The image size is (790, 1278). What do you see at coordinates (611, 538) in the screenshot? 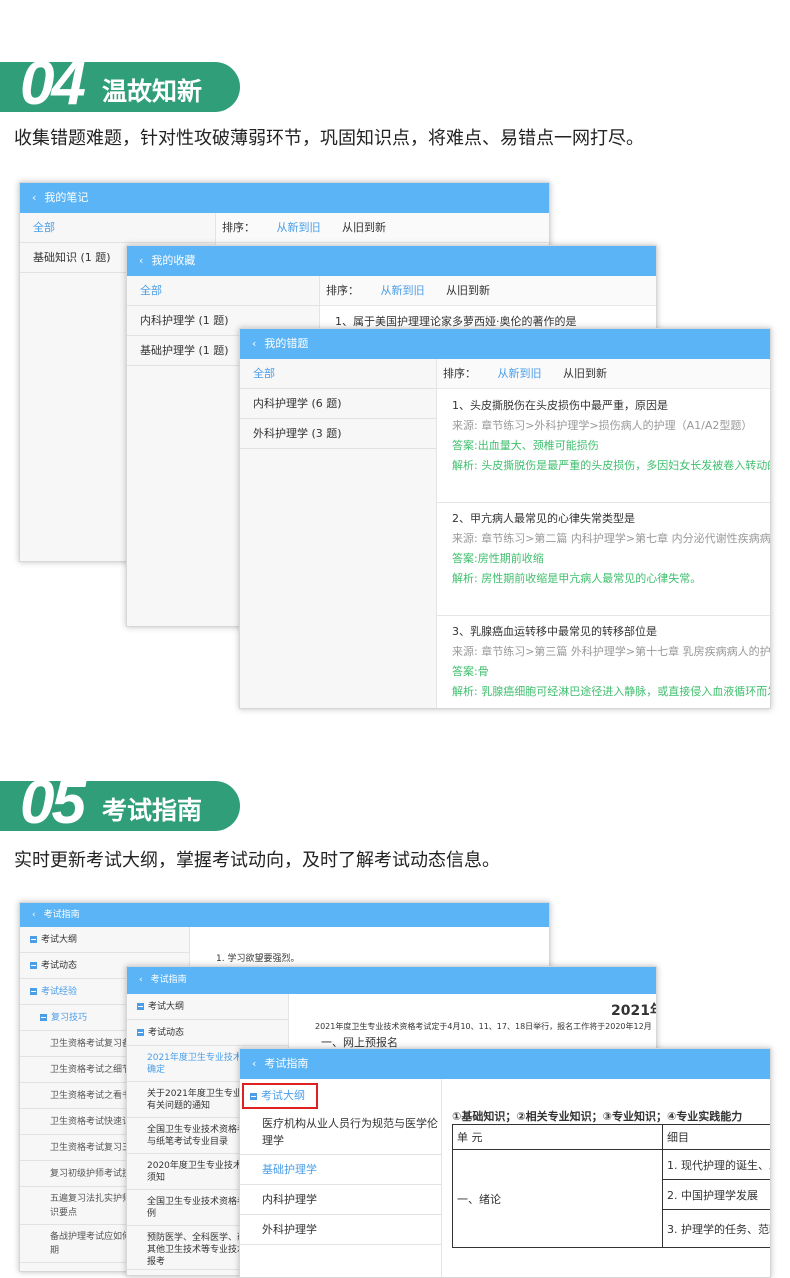
I see `question-source: 来源: 章节练习>第二篇 内科护理学>第七章 内分泌代谢性疾病病人的护` at bounding box center [611, 538].